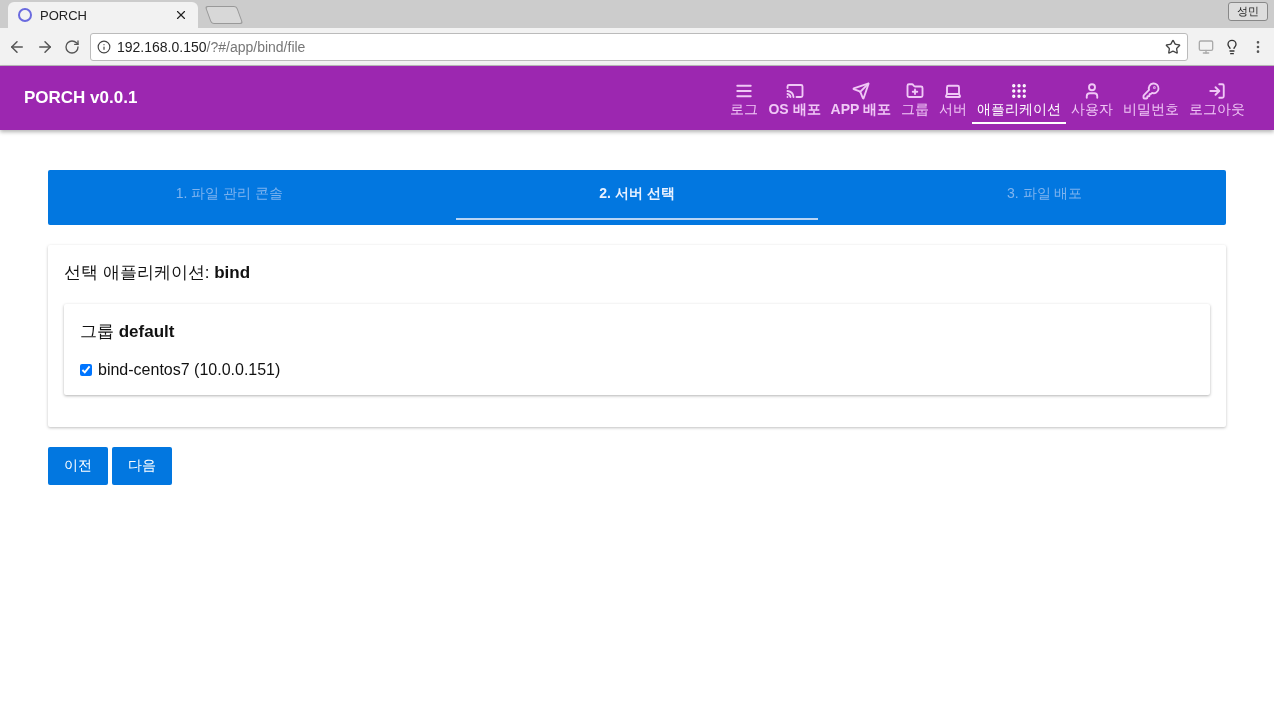 The width and height of the screenshot is (1274, 705). I want to click on nav-item: APP 배포, so click(860, 101).